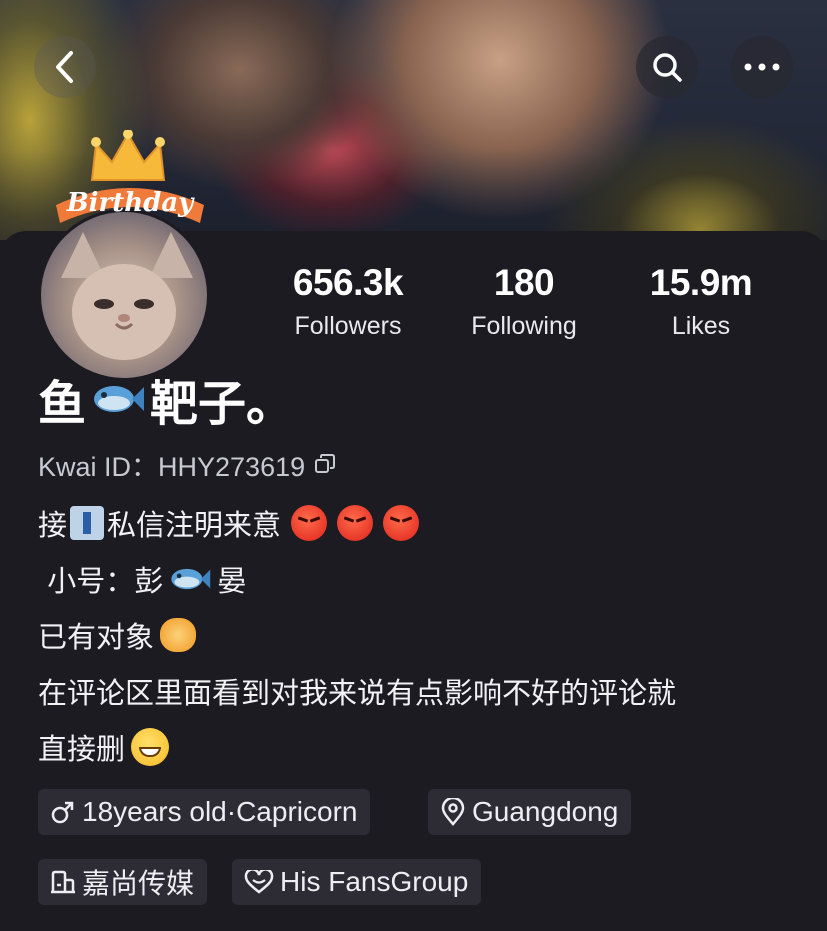 The image size is (827, 931). I want to click on bio-line-2-part-b: 晏, so click(232, 581).